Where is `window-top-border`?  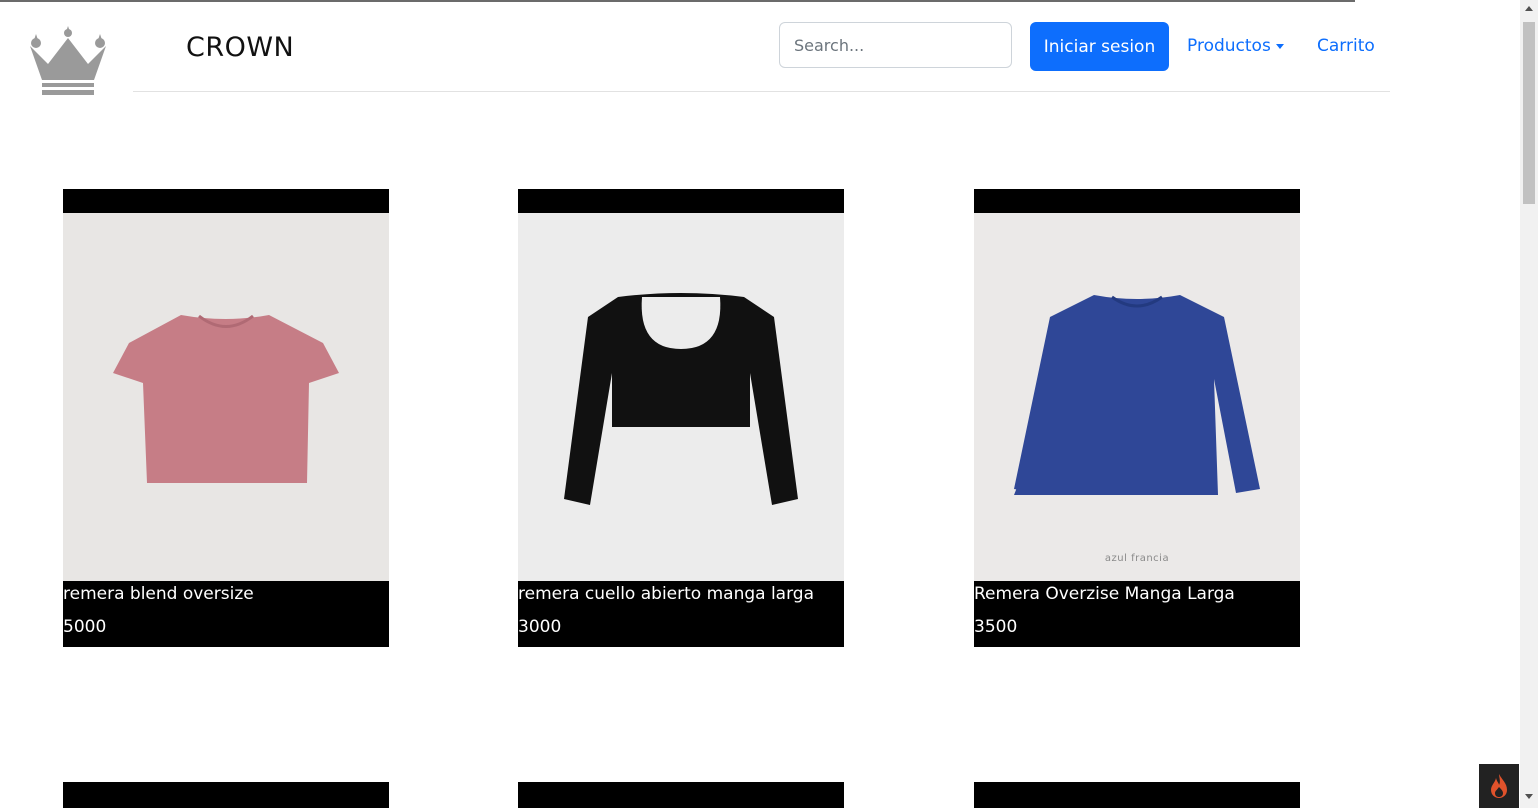
window-top-border is located at coordinates (677, 1).